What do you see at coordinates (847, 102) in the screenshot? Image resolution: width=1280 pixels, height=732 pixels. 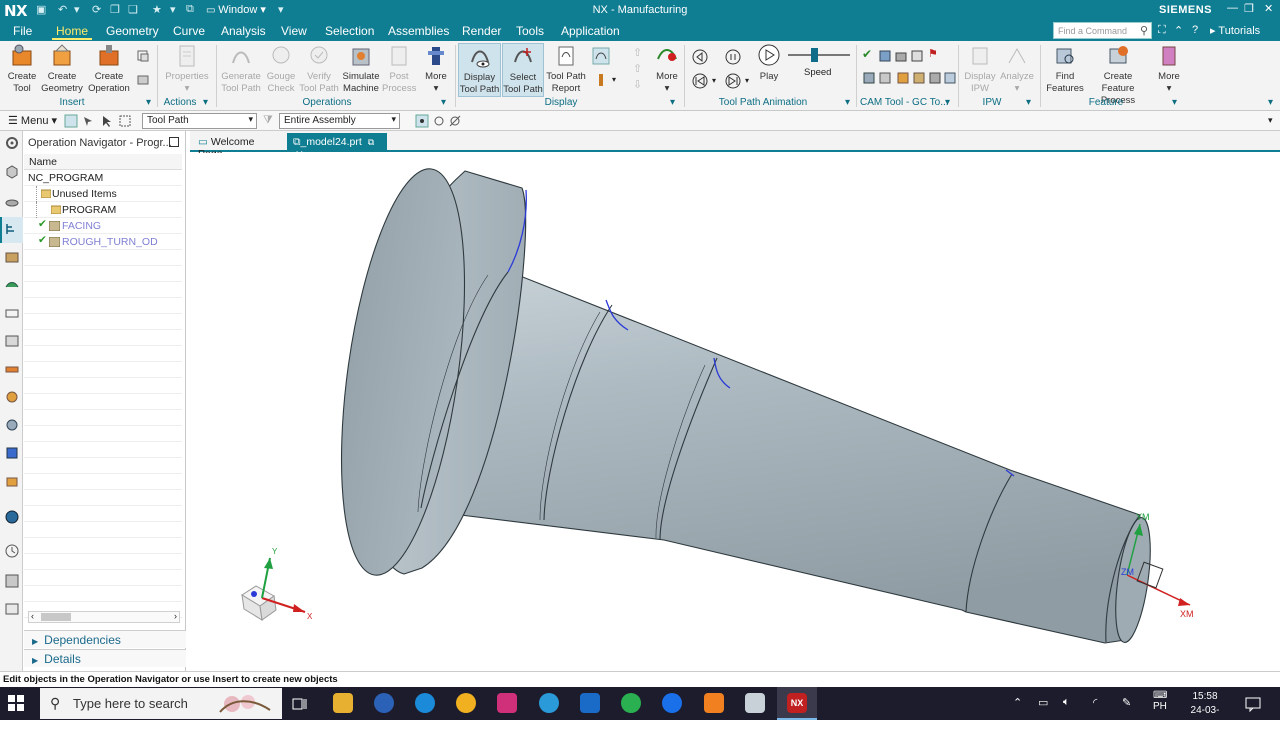 I see `animation-group-dropdown-icon: ▾` at bounding box center [847, 102].